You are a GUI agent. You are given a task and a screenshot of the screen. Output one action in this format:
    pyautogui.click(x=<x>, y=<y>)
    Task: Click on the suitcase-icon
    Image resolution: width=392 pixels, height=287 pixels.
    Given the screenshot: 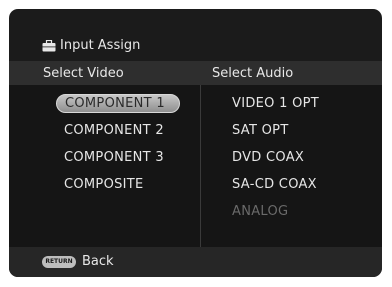 What is the action you would take?
    pyautogui.click(x=49, y=45)
    